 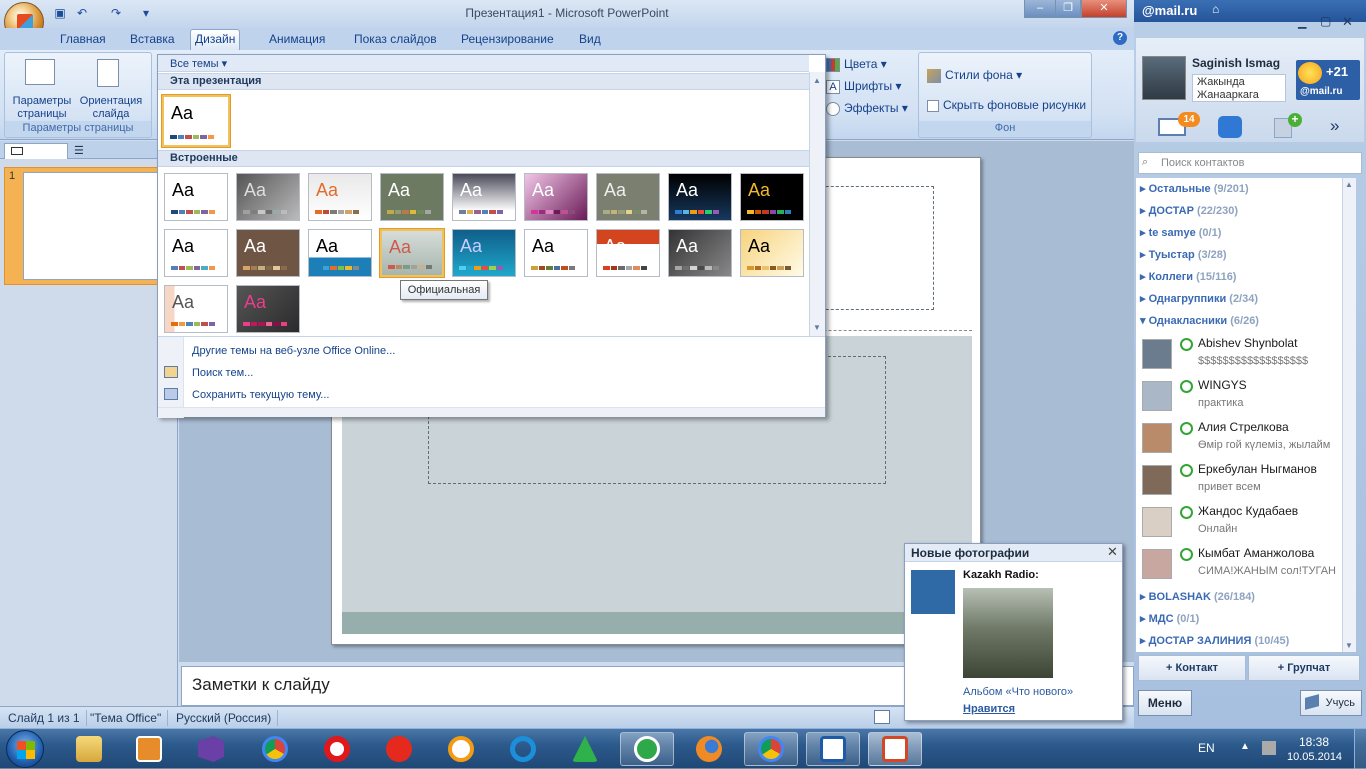 I want to click on close-button: ✕, so click(x=1104, y=9).